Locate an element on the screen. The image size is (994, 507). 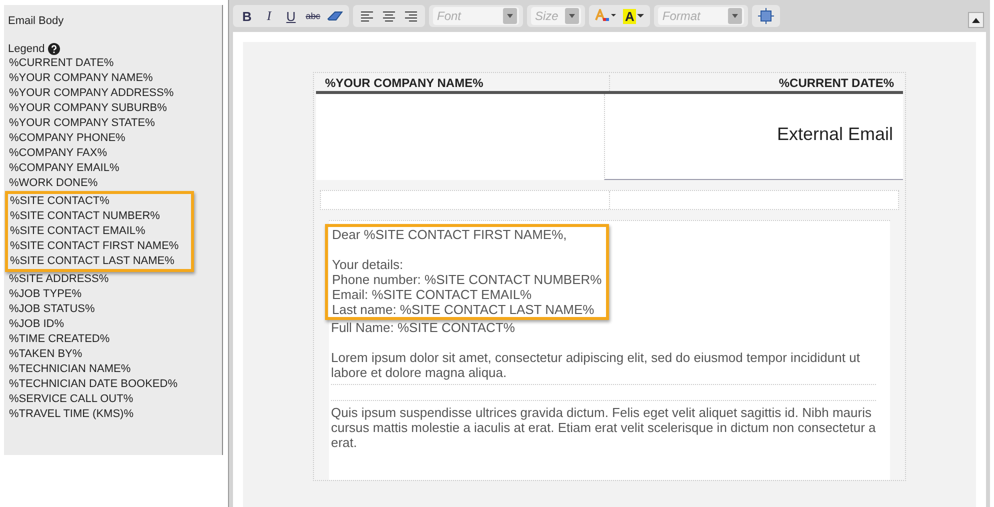
placeholder-item: %CURRENT DATE% is located at coordinates (113, 63).